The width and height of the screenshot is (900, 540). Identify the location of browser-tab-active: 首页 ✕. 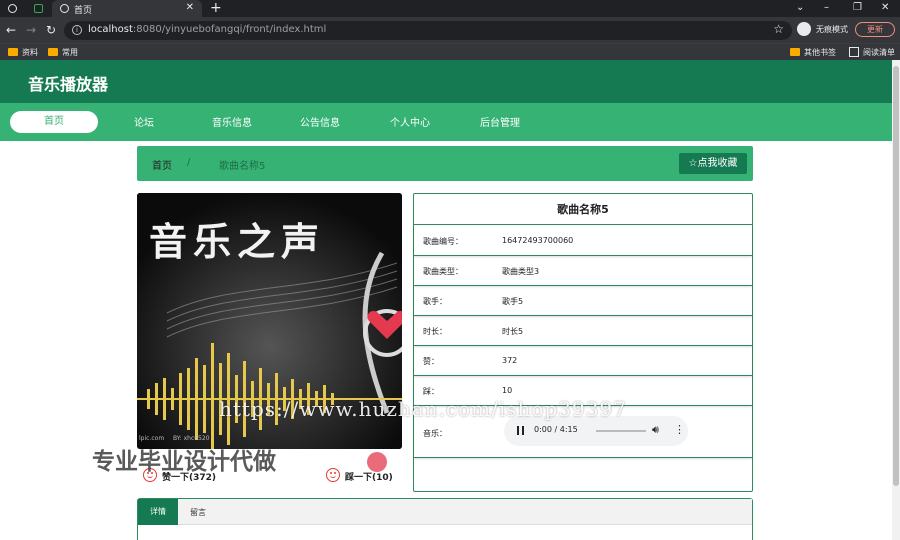
(127, 8).